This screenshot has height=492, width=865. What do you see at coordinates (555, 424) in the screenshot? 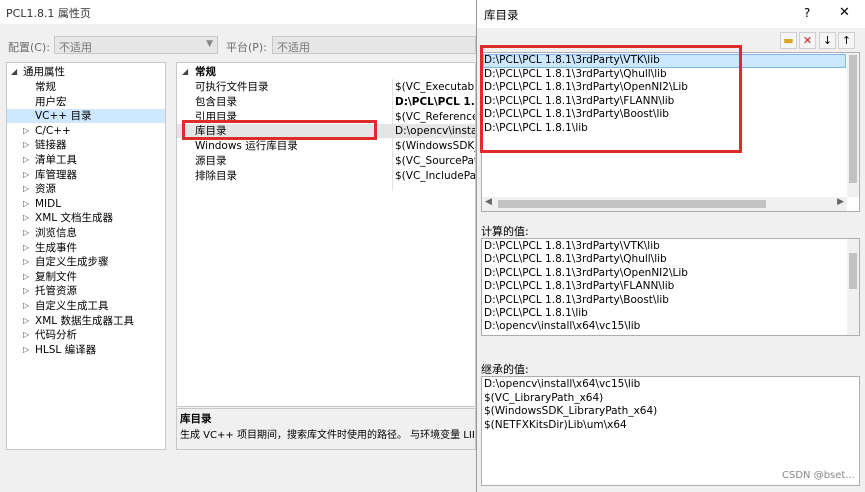
I see `inherited-list-item: $(NETFXKitsDir)Lib\um\x64` at bounding box center [555, 424].